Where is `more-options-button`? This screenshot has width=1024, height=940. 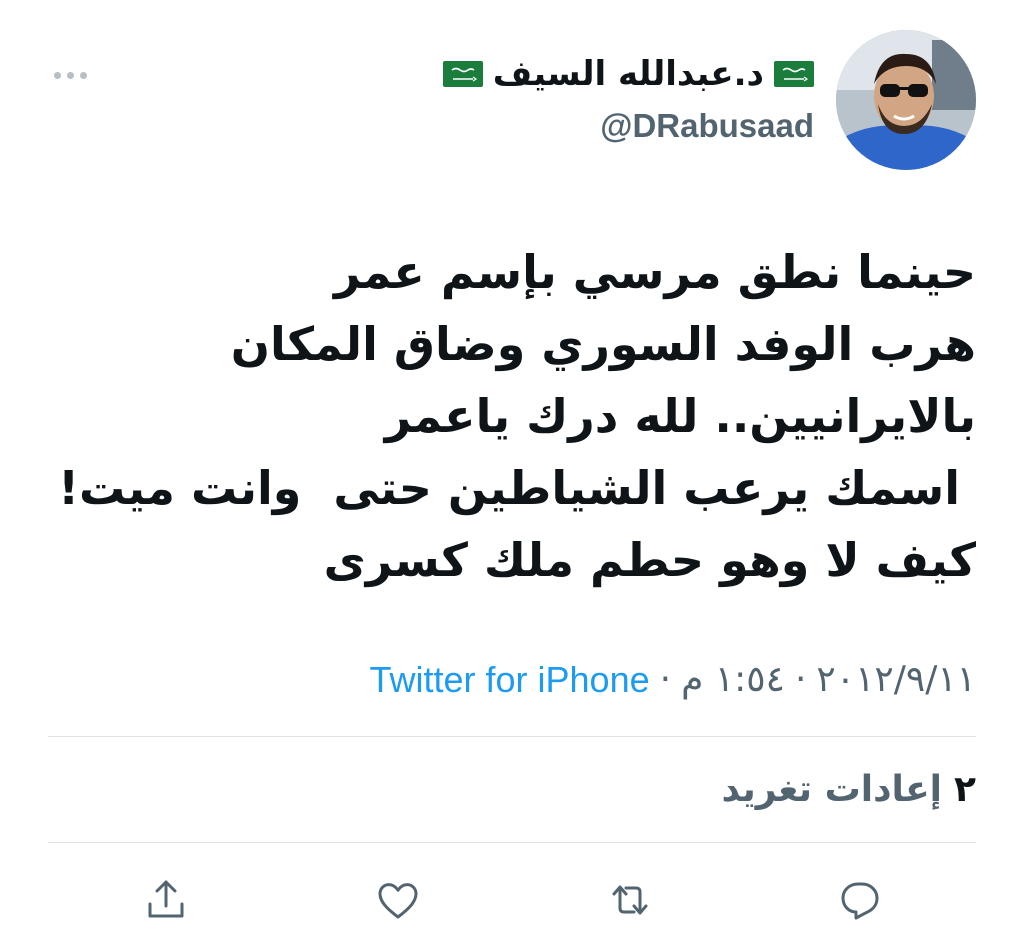
more-options-button is located at coordinates (70, 75).